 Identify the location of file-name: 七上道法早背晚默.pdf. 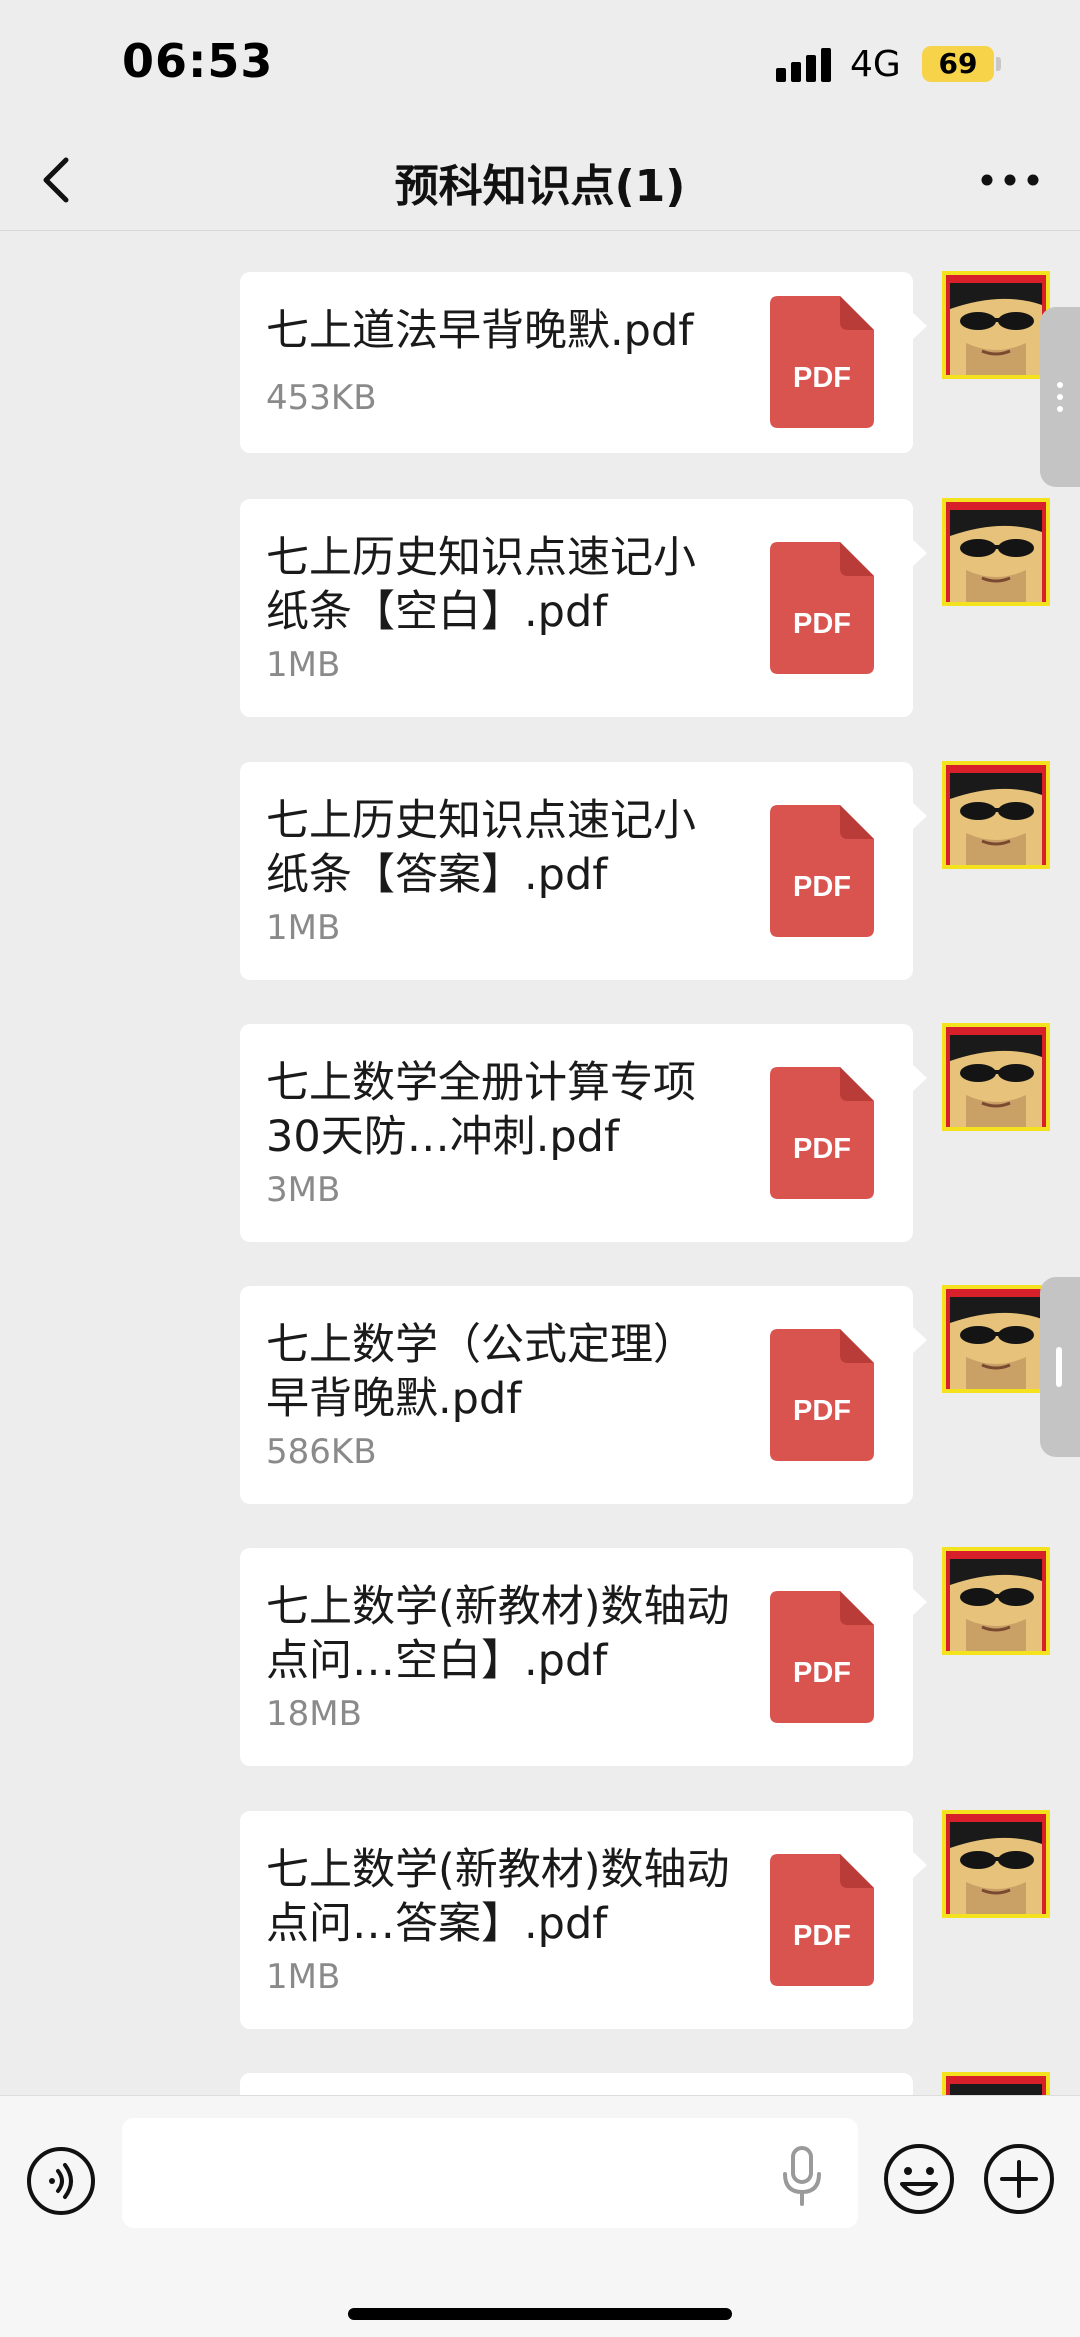
(480, 331).